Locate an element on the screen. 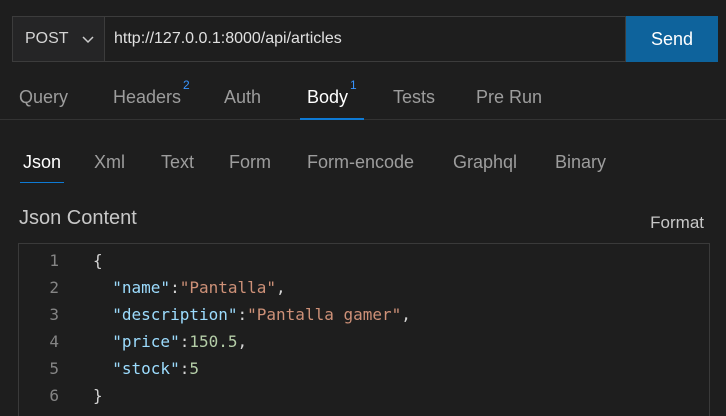 This screenshot has height=416, width=726. tab-text: Text is located at coordinates (177, 164).